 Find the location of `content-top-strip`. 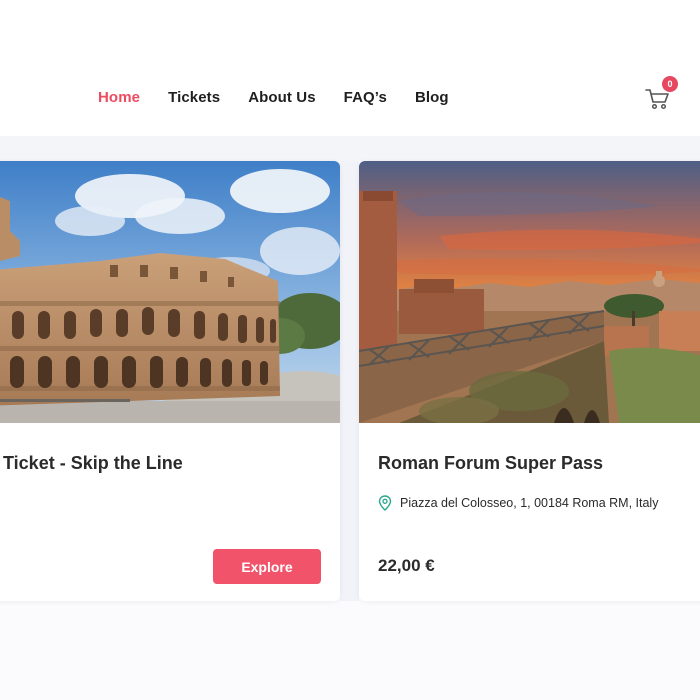

content-top-strip is located at coordinates (350, 148).